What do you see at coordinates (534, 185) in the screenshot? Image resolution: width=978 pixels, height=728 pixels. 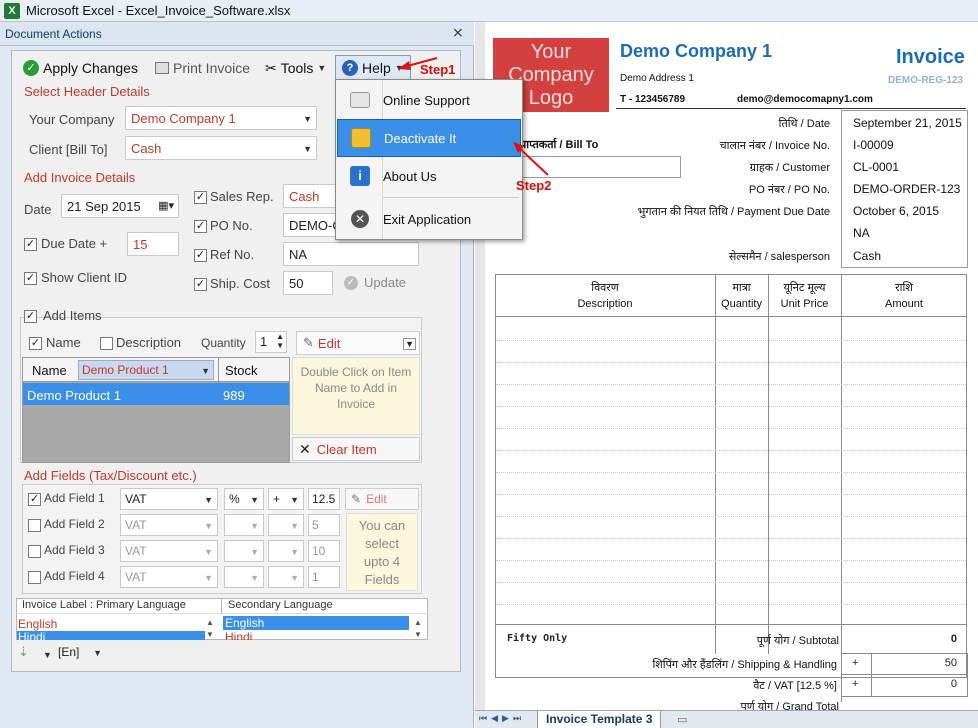 I see `step2-annotation: Step2` at bounding box center [534, 185].